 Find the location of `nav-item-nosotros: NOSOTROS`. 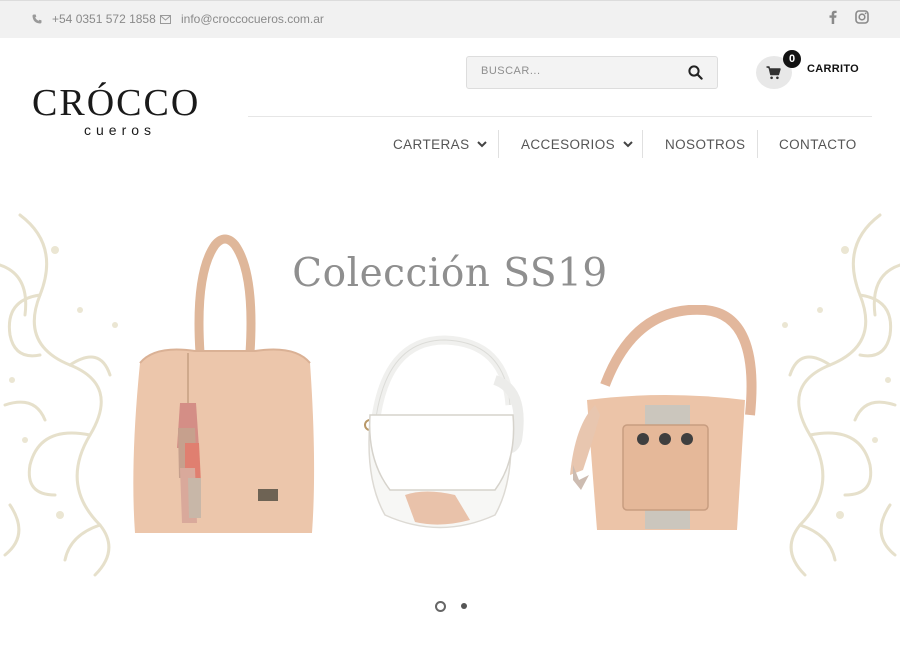

nav-item-nosotros: NOSOTROS is located at coordinates (705, 144).